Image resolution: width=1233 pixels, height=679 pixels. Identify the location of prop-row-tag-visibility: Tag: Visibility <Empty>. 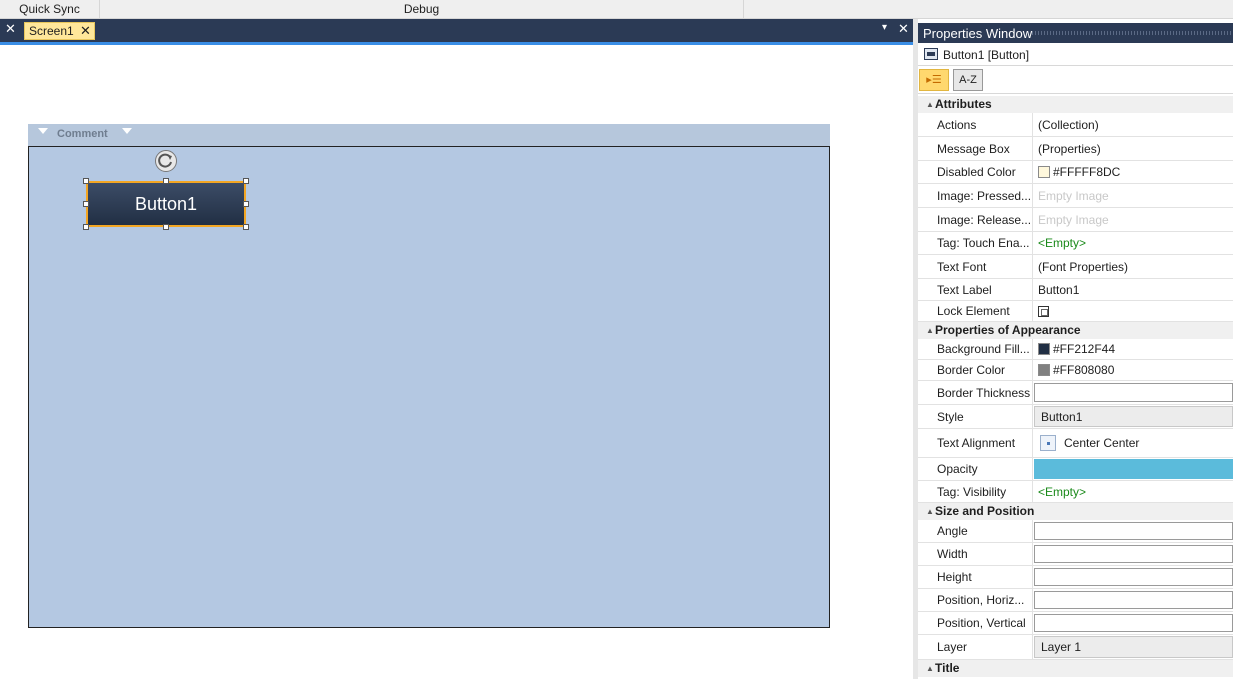
(1075, 492).